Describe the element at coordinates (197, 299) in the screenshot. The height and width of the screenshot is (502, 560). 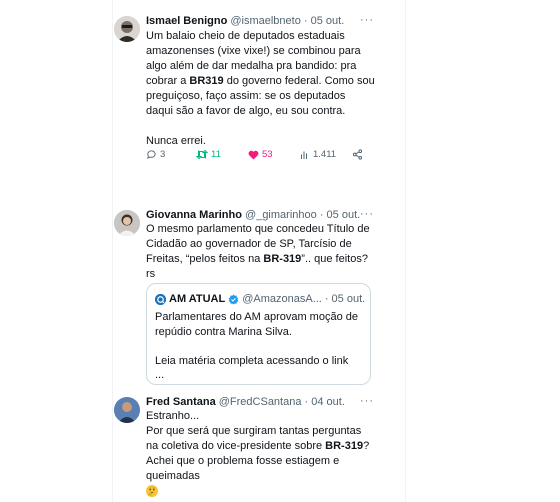
I see `quote-author-name: AM ATUAL` at that location.